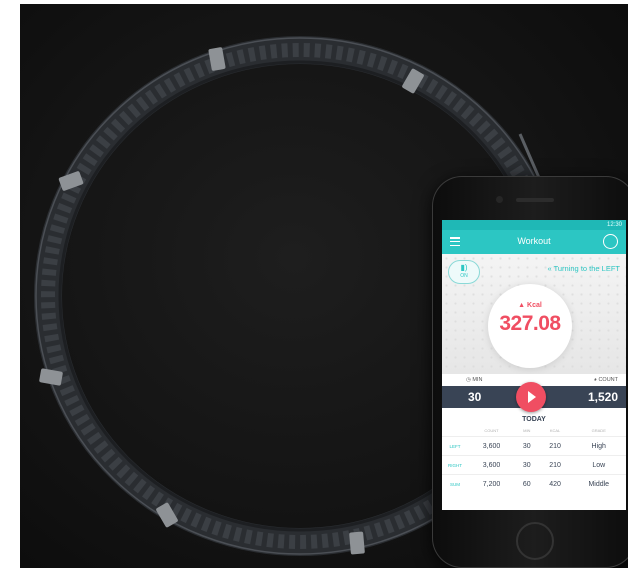 The height and width of the screenshot is (568, 628). I want to click on count-label: ◕ COUNT, so click(605, 380).